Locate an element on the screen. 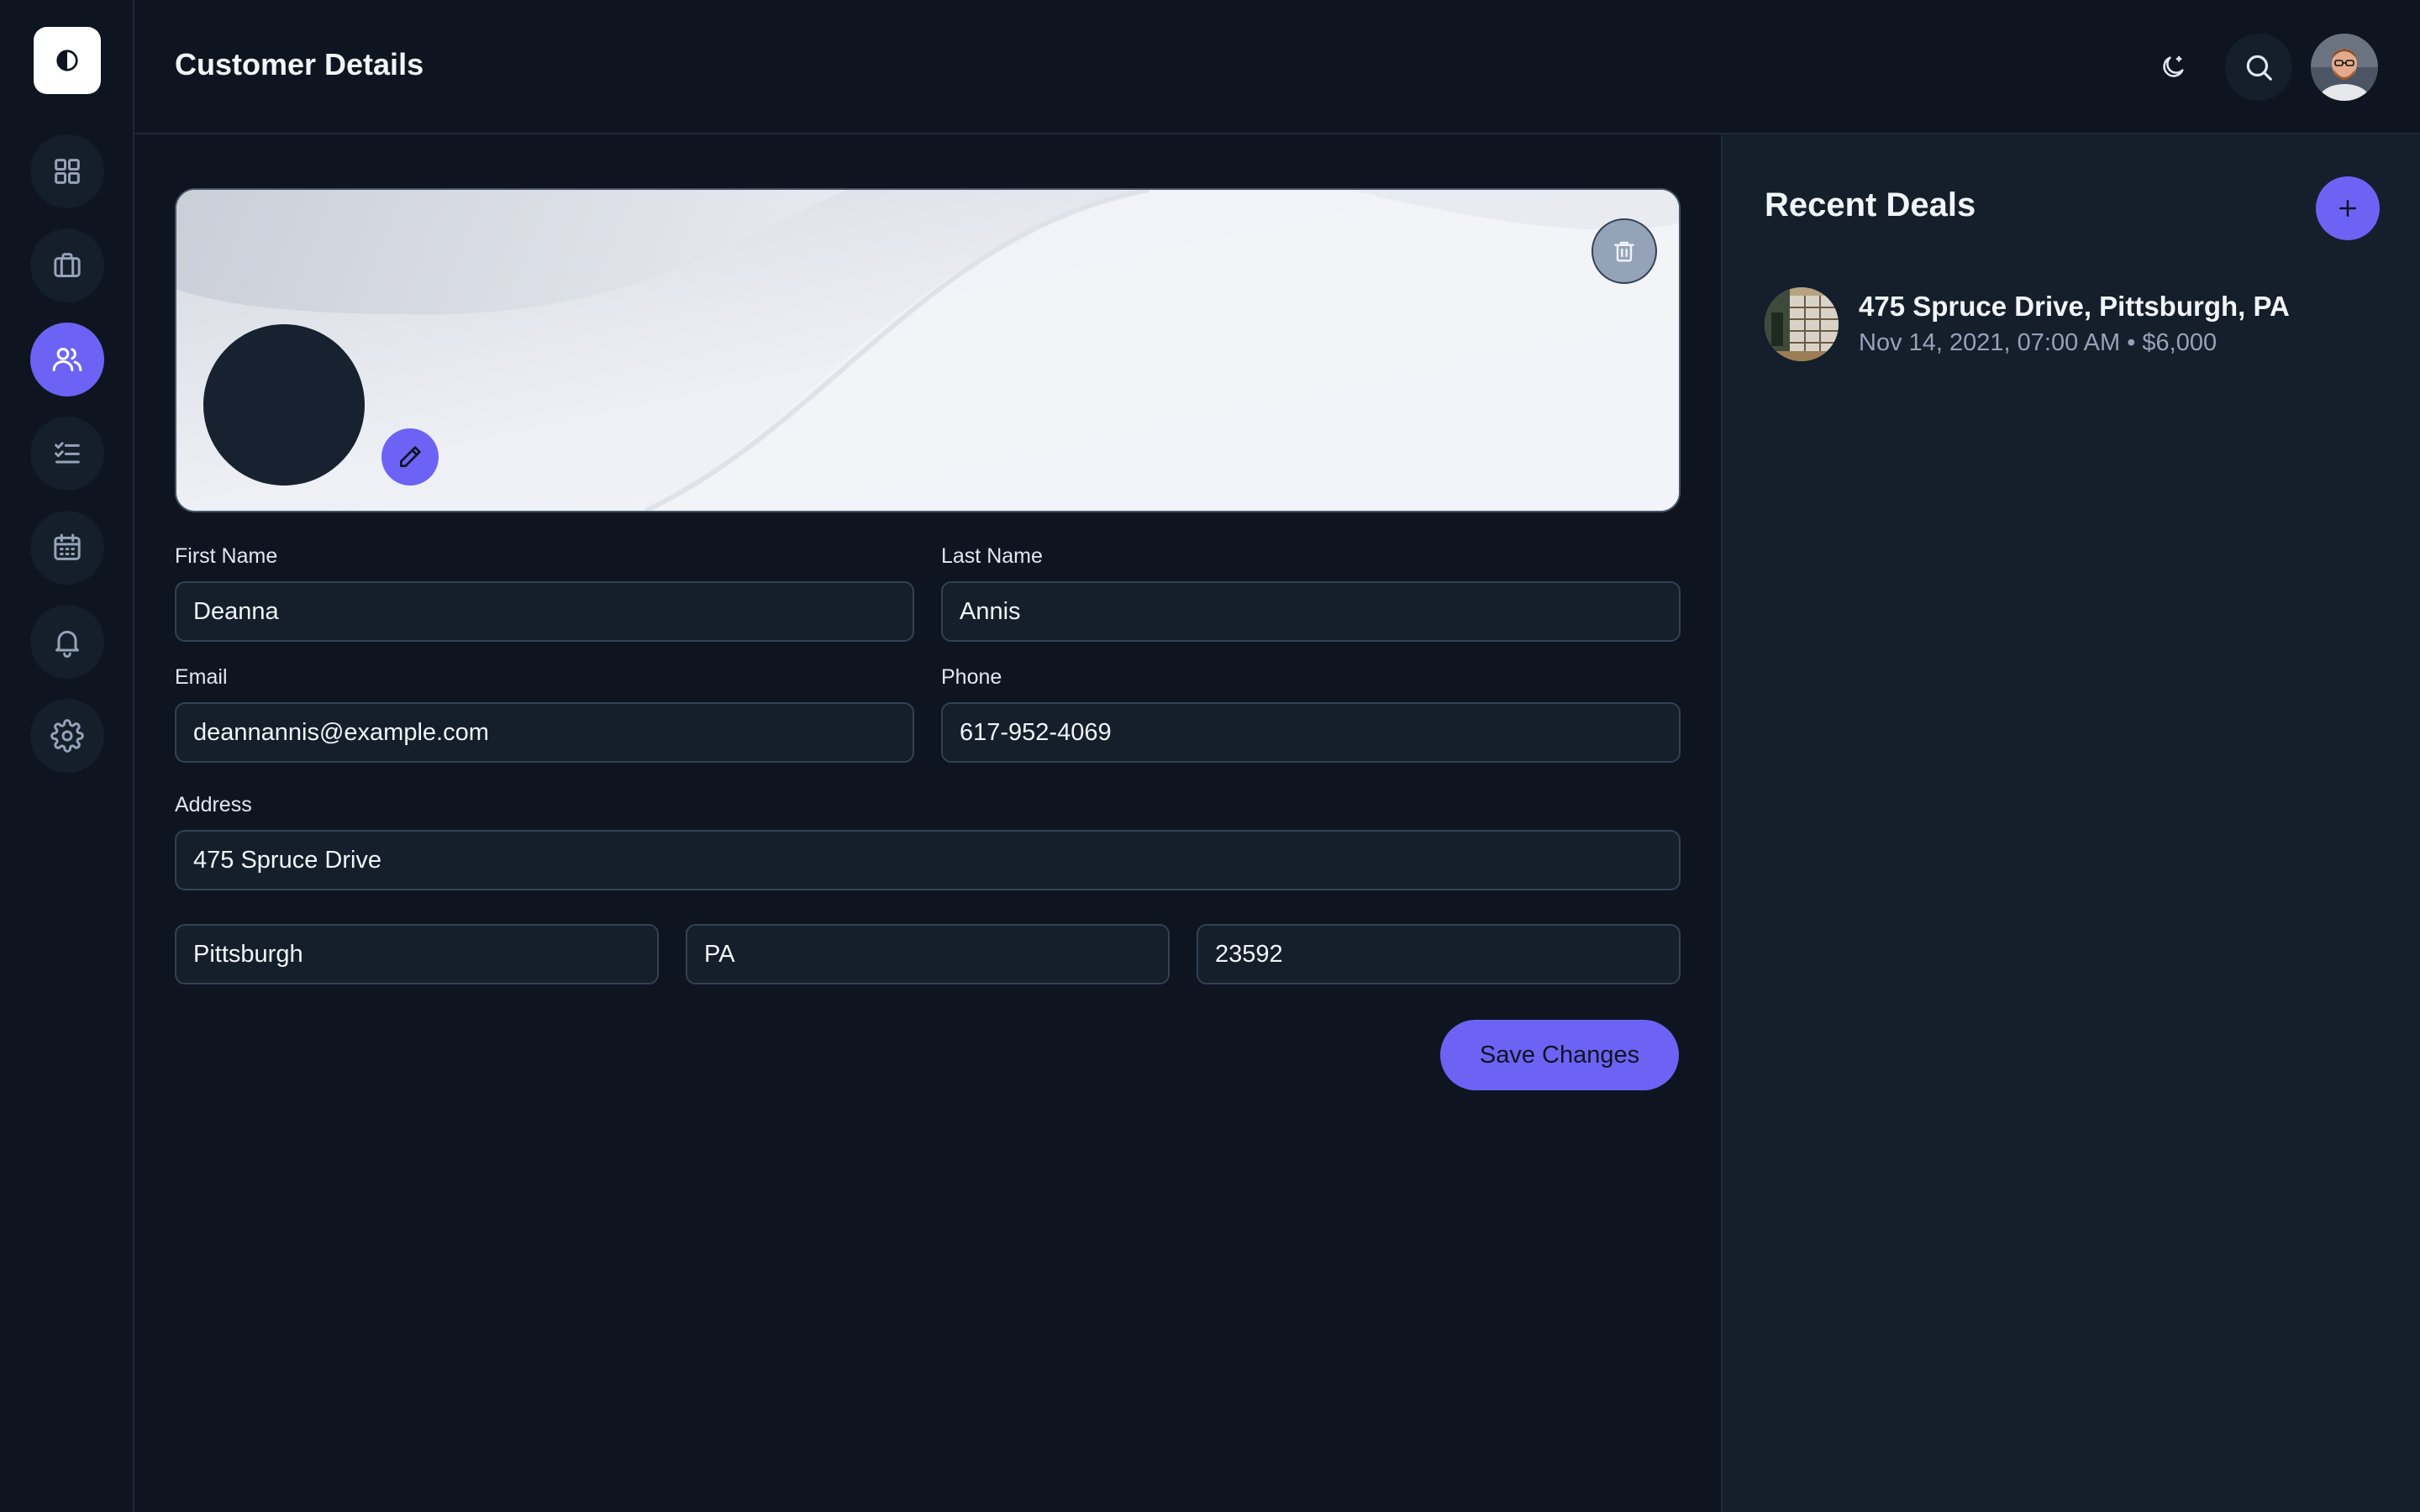 Image resolution: width=2420 pixels, height=1512 pixels. address-label: Address is located at coordinates (214, 804).